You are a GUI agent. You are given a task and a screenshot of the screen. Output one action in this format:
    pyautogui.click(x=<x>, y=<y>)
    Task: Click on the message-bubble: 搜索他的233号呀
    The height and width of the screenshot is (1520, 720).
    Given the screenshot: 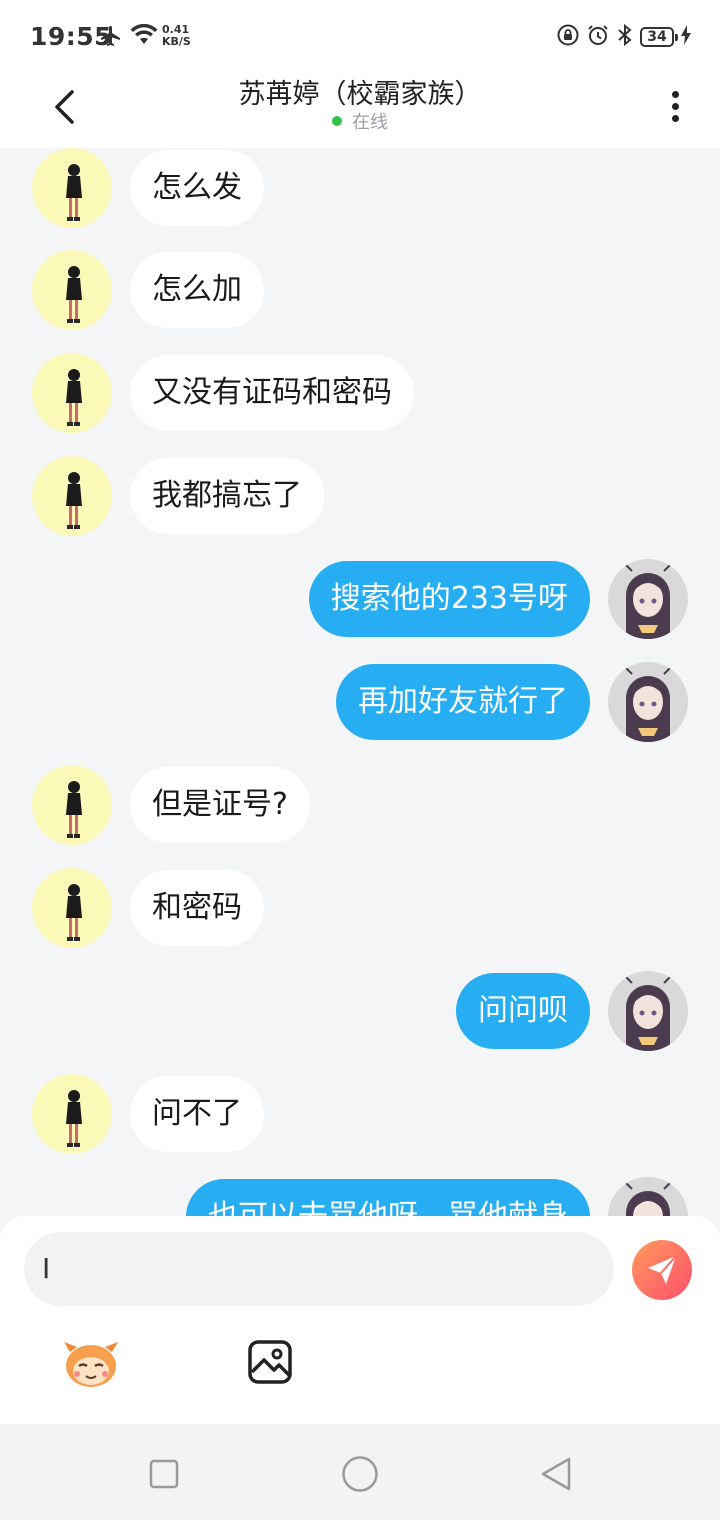 What is the action you would take?
    pyautogui.click(x=449, y=599)
    